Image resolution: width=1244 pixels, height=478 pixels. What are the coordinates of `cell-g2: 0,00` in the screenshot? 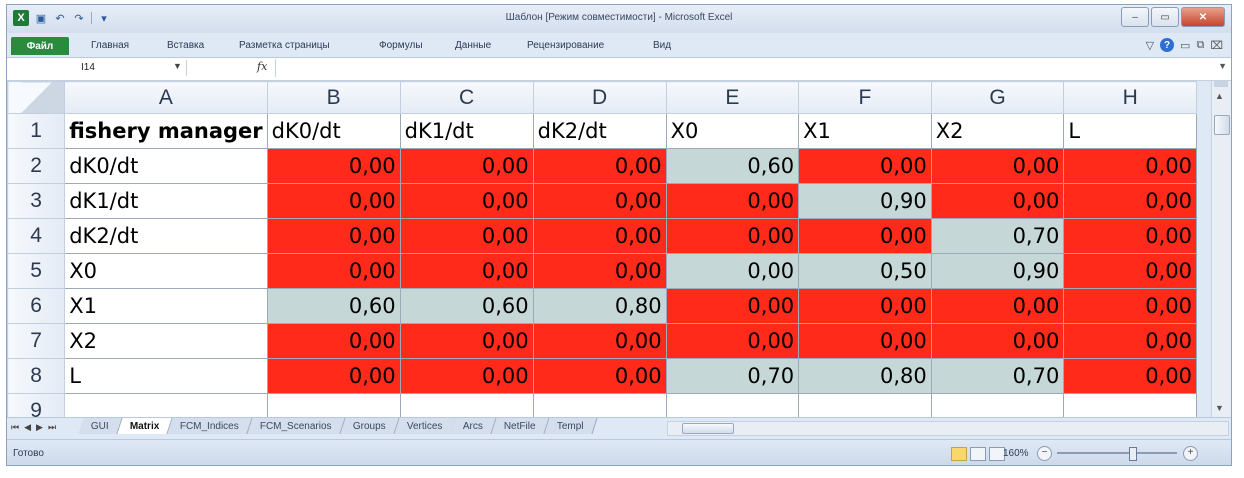 It's located at (997, 166).